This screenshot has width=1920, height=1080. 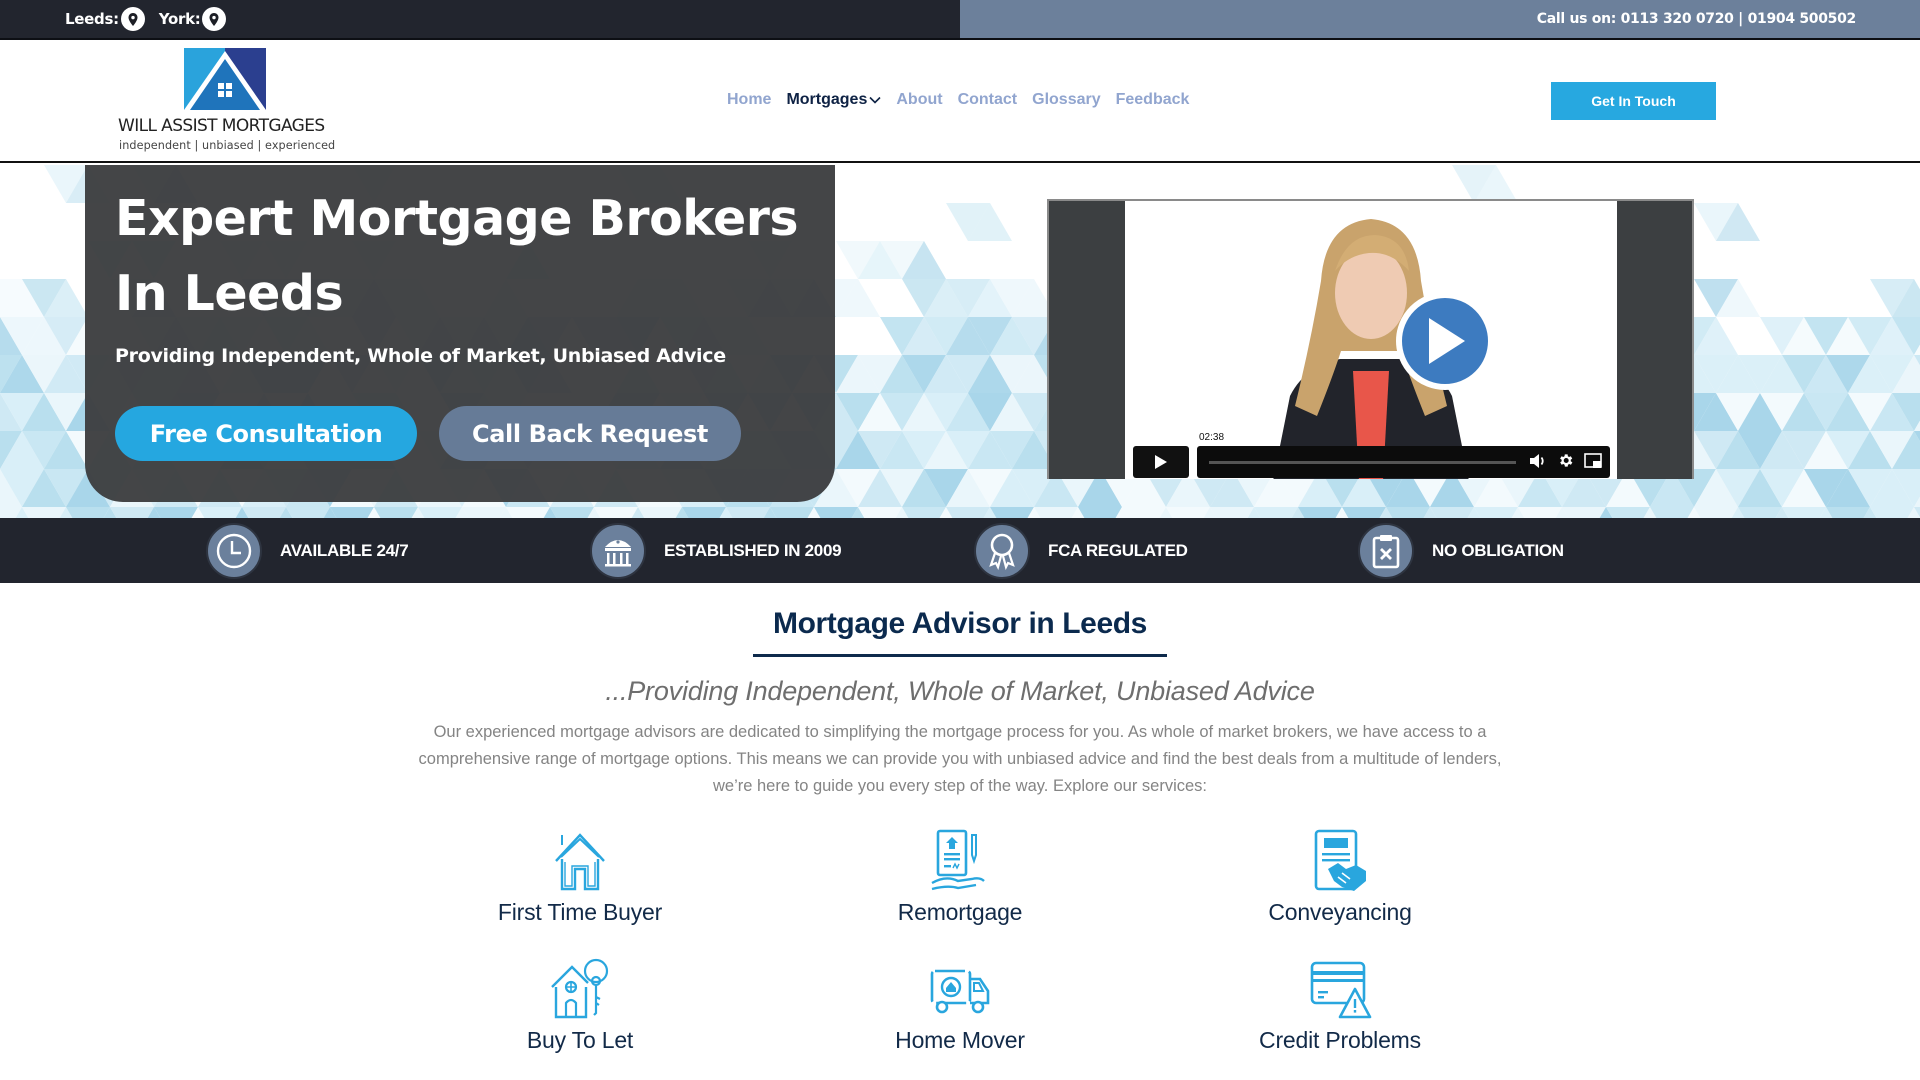 What do you see at coordinates (1362, 462) in the screenshot?
I see `video-progress-scrubber` at bounding box center [1362, 462].